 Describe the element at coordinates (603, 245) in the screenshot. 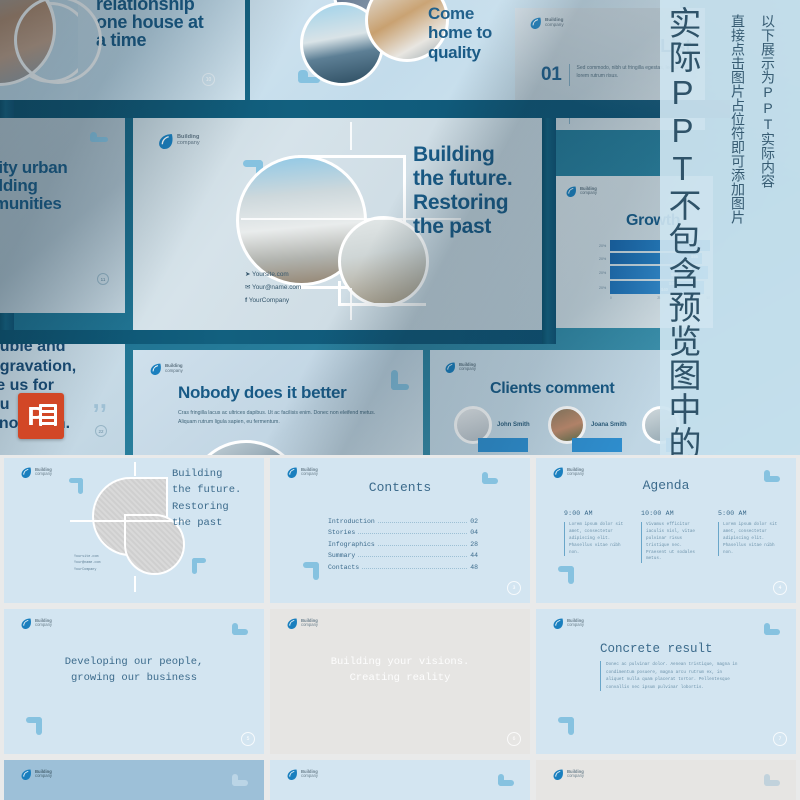

I see `growth-bar-1-pct: 20%` at that location.